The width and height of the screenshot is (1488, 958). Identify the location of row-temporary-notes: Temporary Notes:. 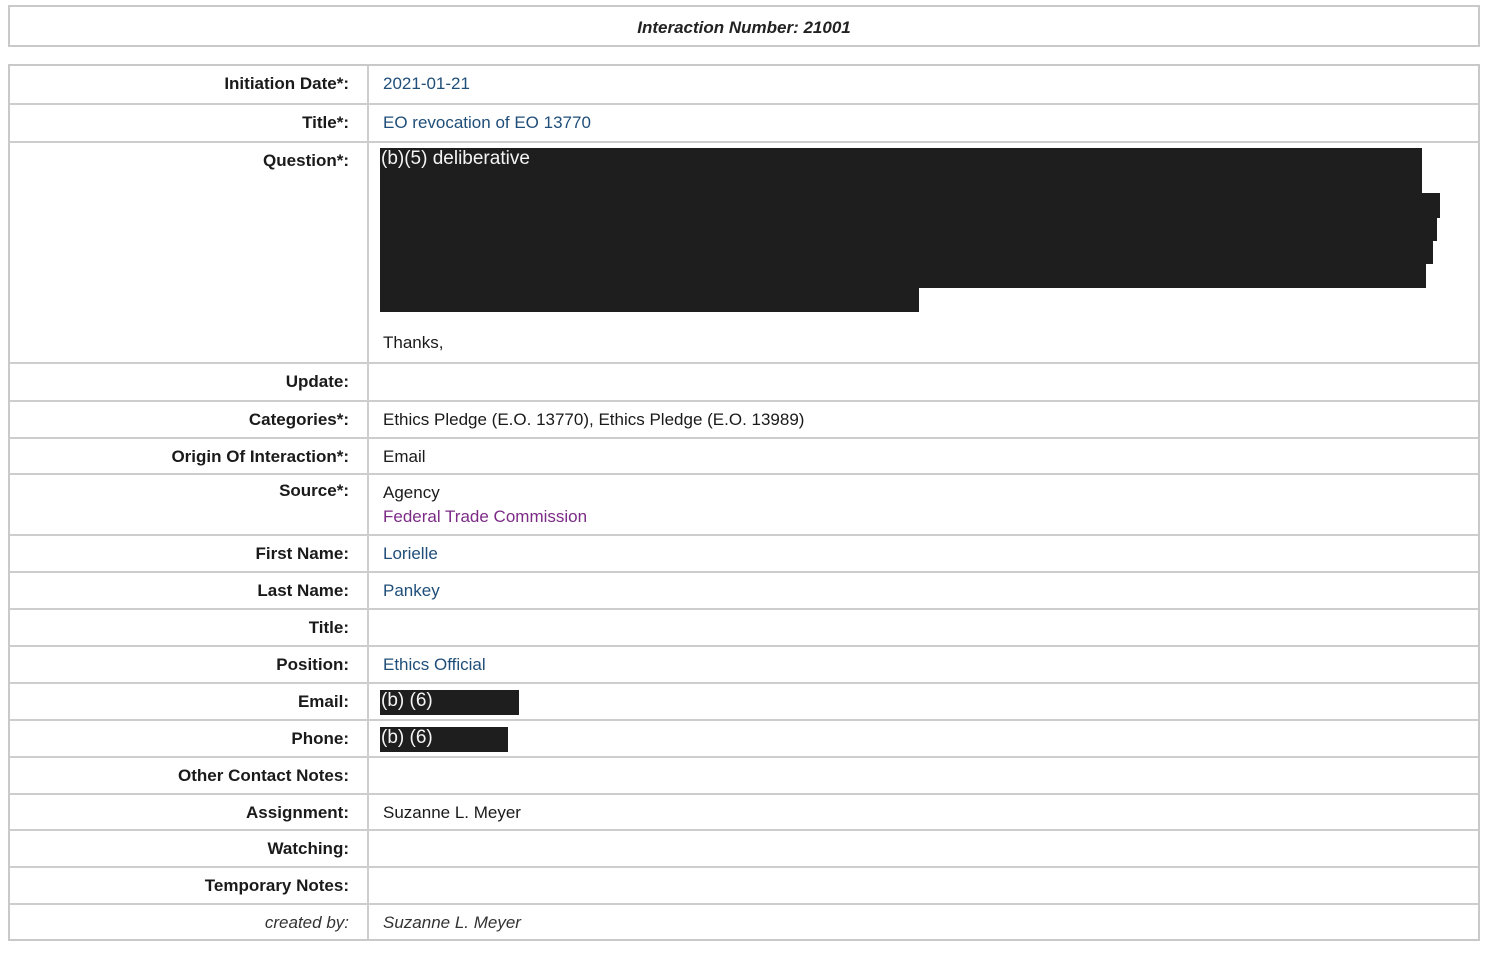
(744, 884).